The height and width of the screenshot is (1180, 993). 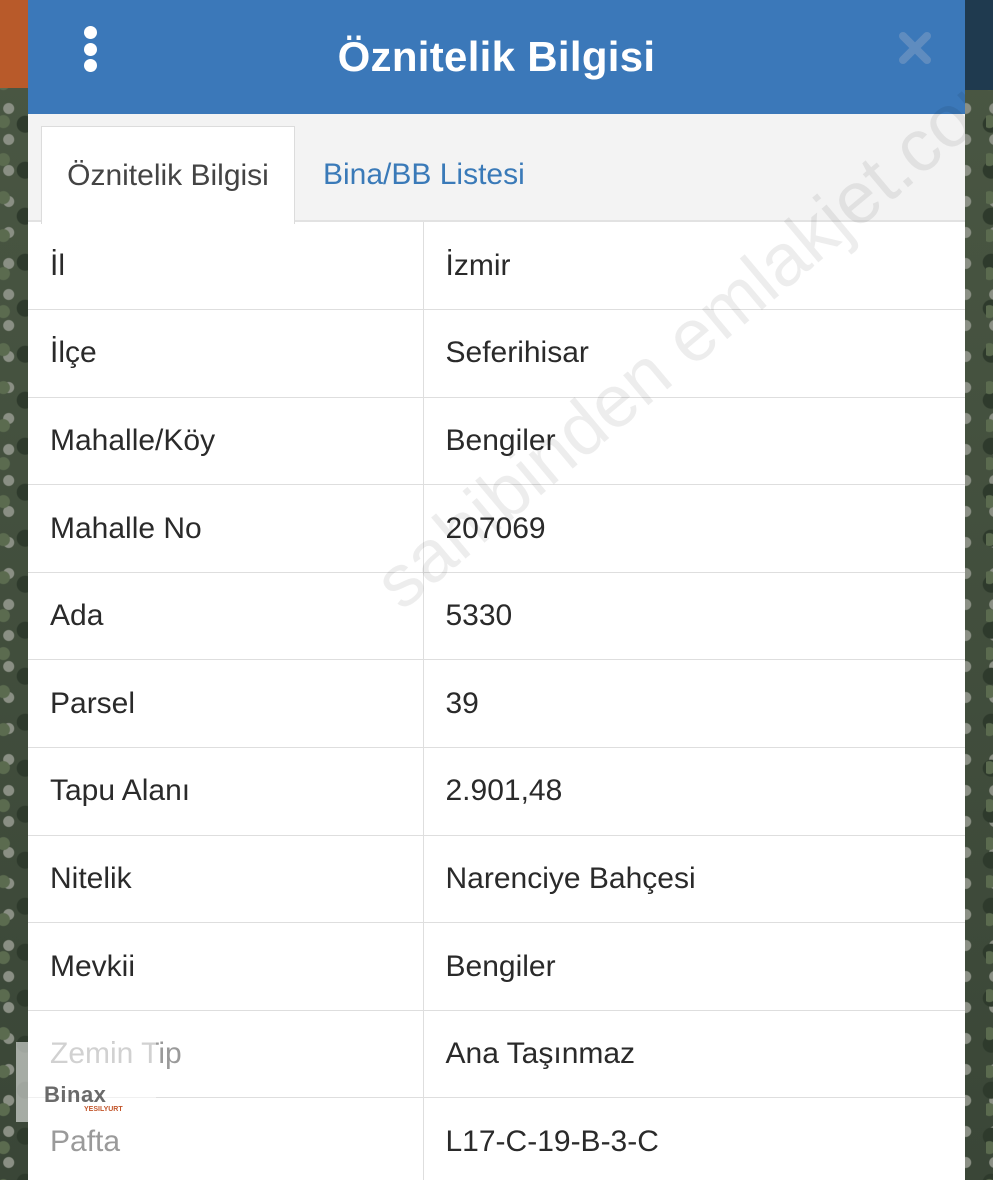 What do you see at coordinates (226, 353) in the screenshot?
I see `row-key: İlçe` at bounding box center [226, 353].